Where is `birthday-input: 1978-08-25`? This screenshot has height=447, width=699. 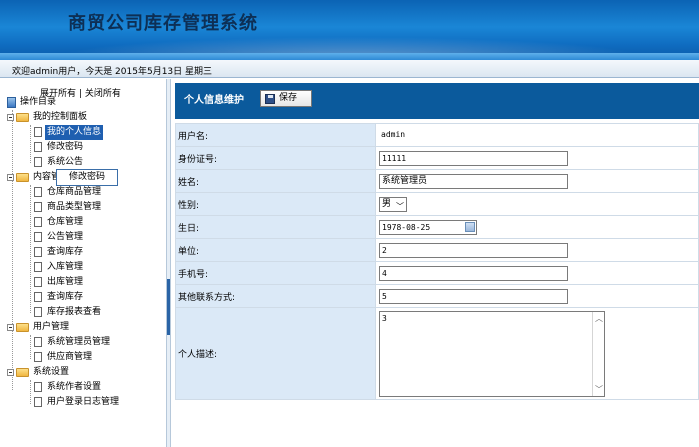 birthday-input: 1978-08-25 is located at coordinates (428, 227).